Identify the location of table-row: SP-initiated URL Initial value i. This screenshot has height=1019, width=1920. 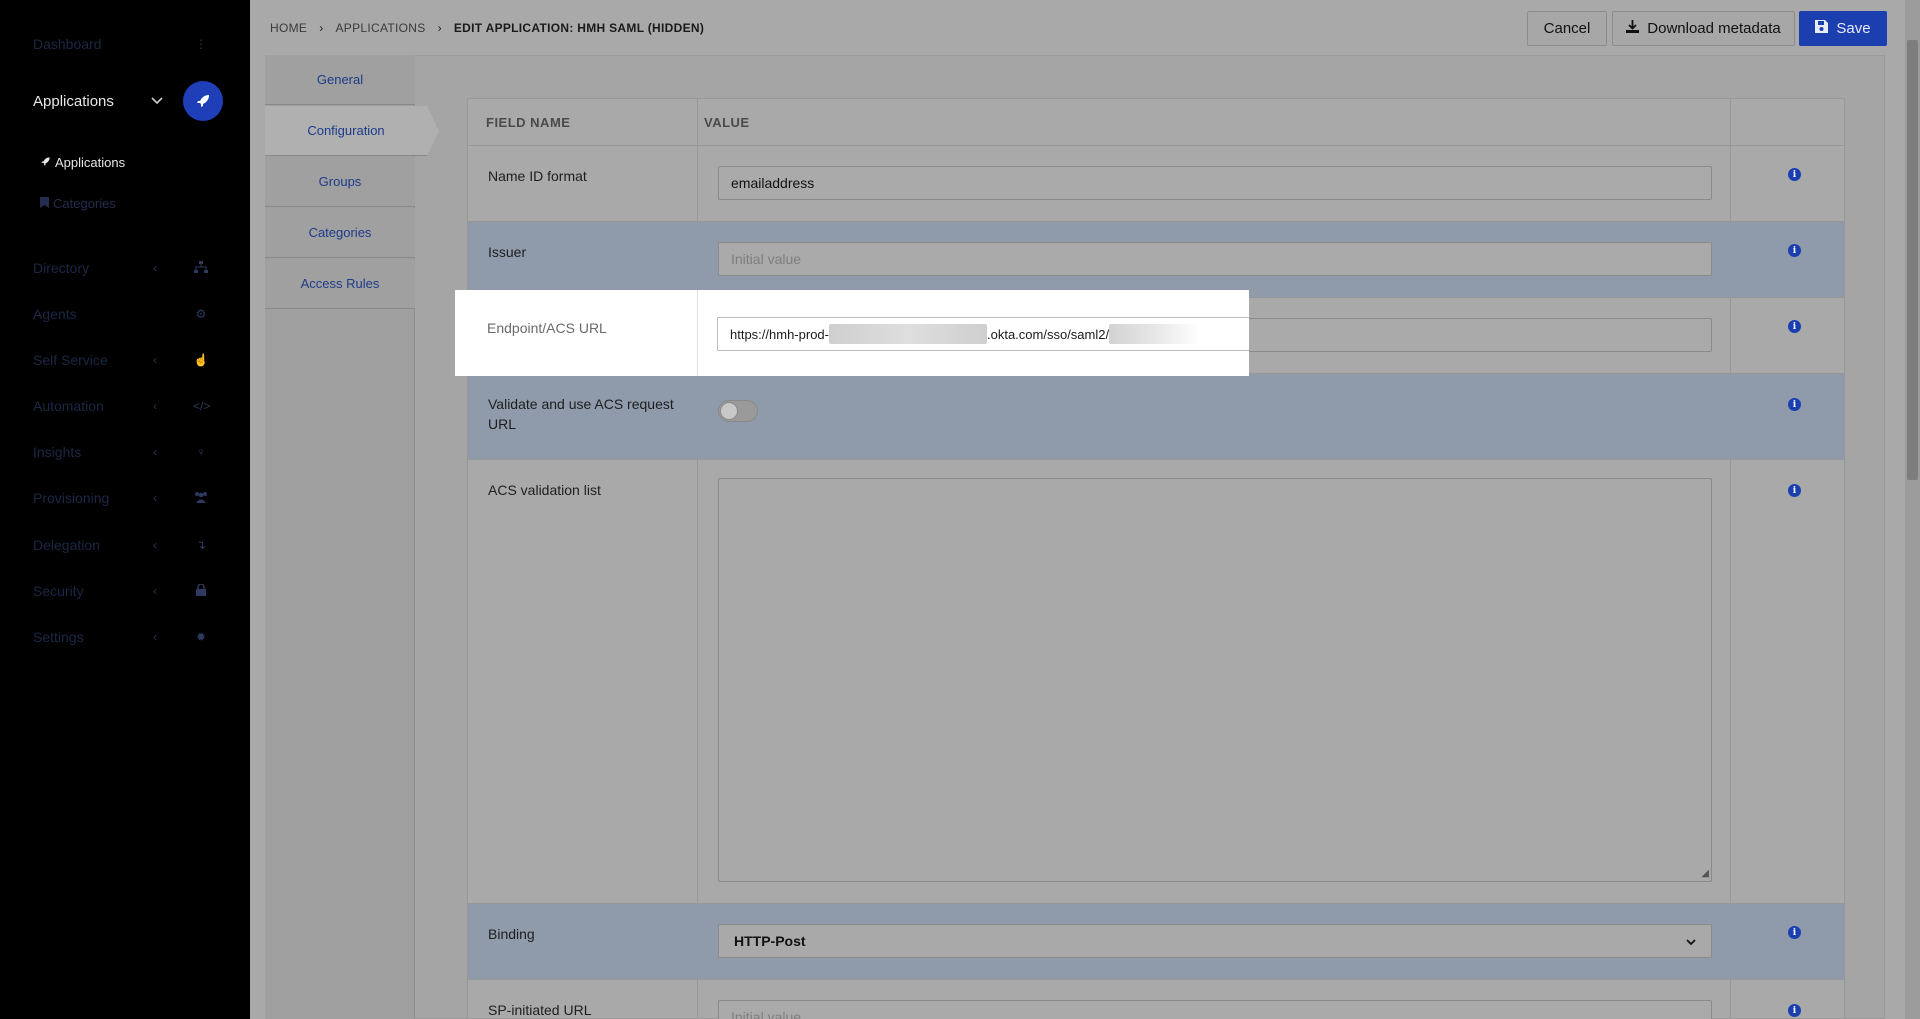
(1156, 999).